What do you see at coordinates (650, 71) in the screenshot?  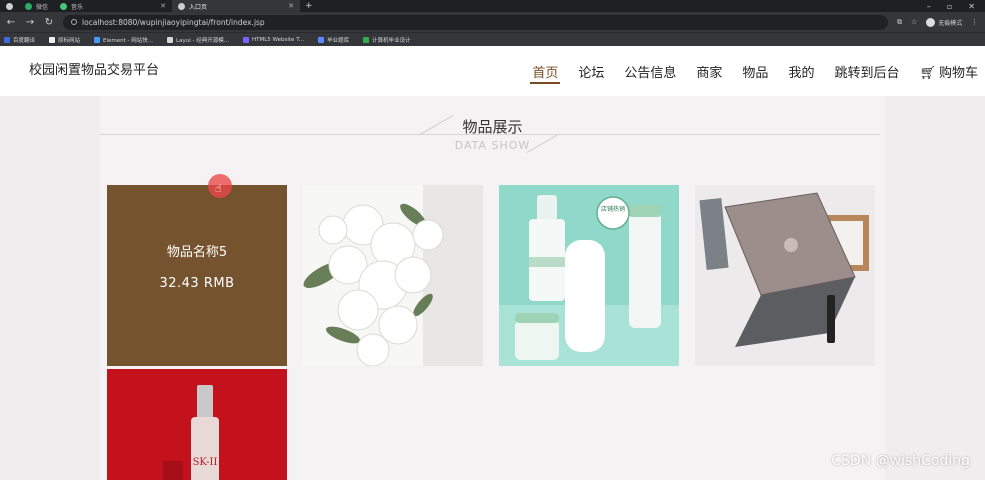 I see `nav-notices: 公告信息` at bounding box center [650, 71].